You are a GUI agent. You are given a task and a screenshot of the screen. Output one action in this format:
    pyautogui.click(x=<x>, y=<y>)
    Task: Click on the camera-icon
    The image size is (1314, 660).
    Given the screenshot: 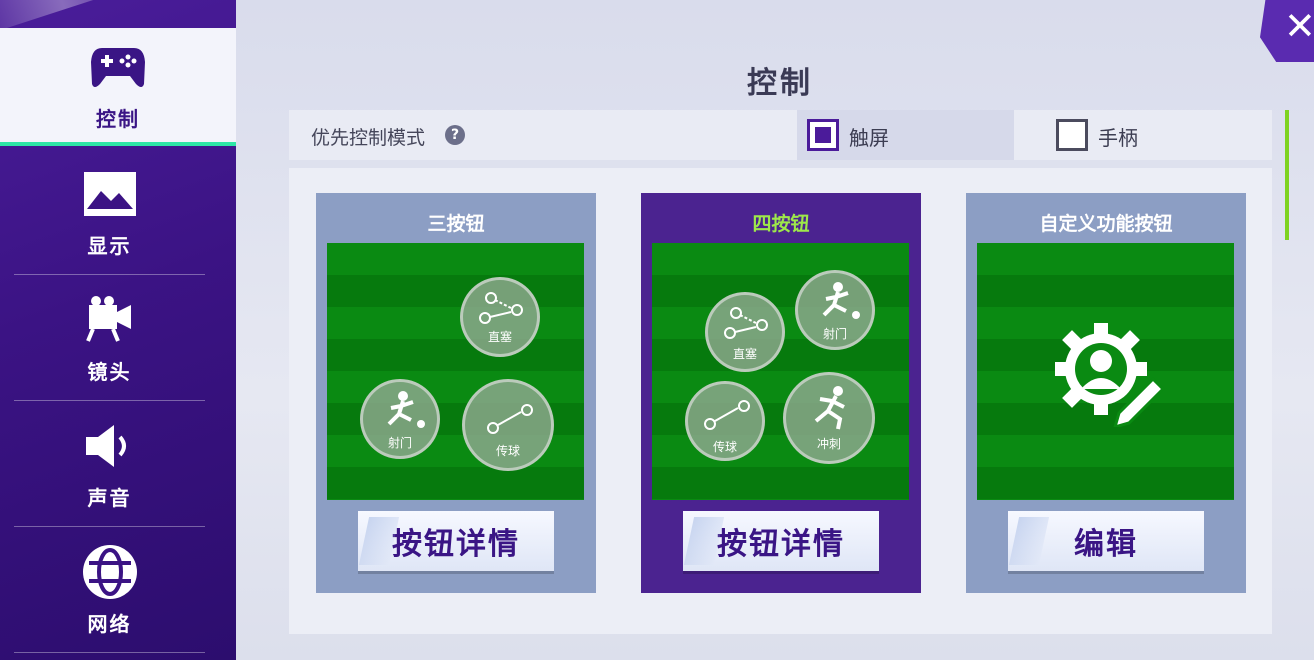 What is the action you would take?
    pyautogui.click(x=110, y=320)
    